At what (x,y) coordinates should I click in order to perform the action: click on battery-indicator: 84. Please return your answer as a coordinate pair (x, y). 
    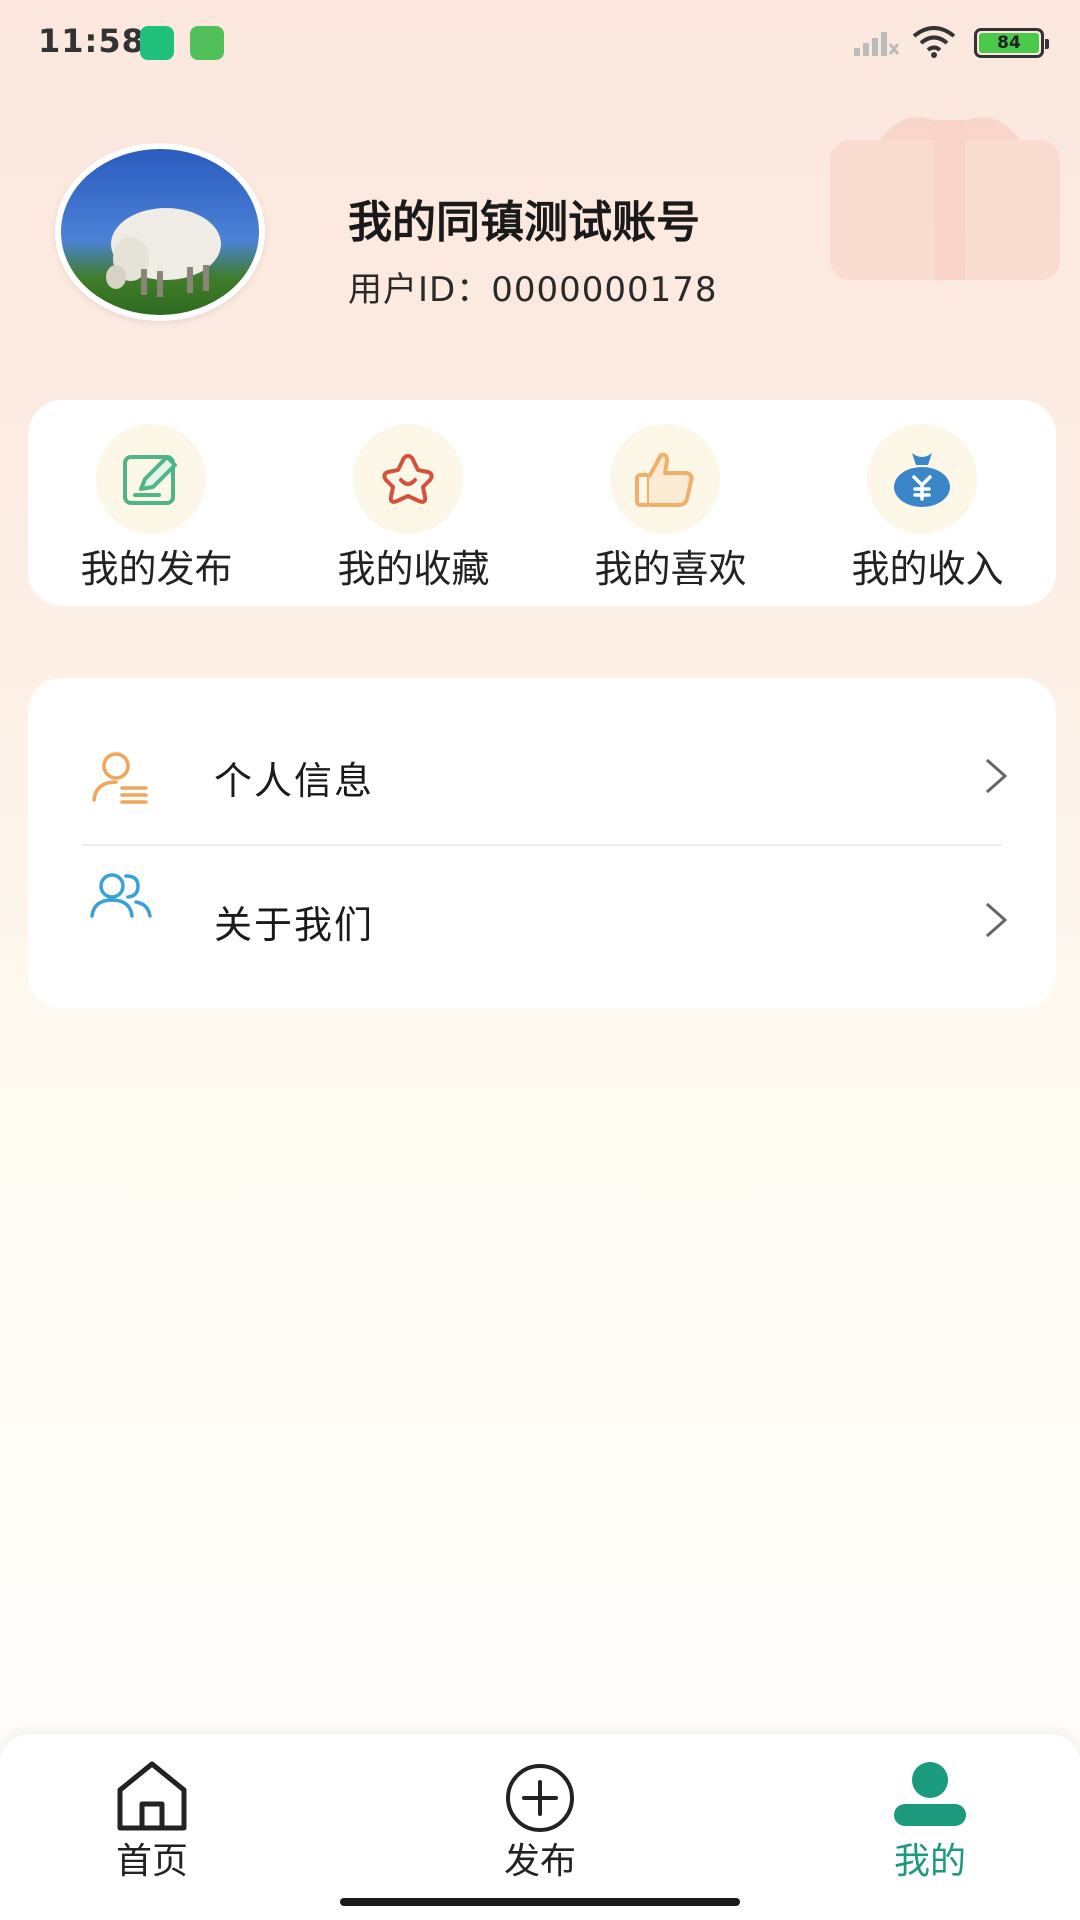
    Looking at the image, I should click on (1011, 43).